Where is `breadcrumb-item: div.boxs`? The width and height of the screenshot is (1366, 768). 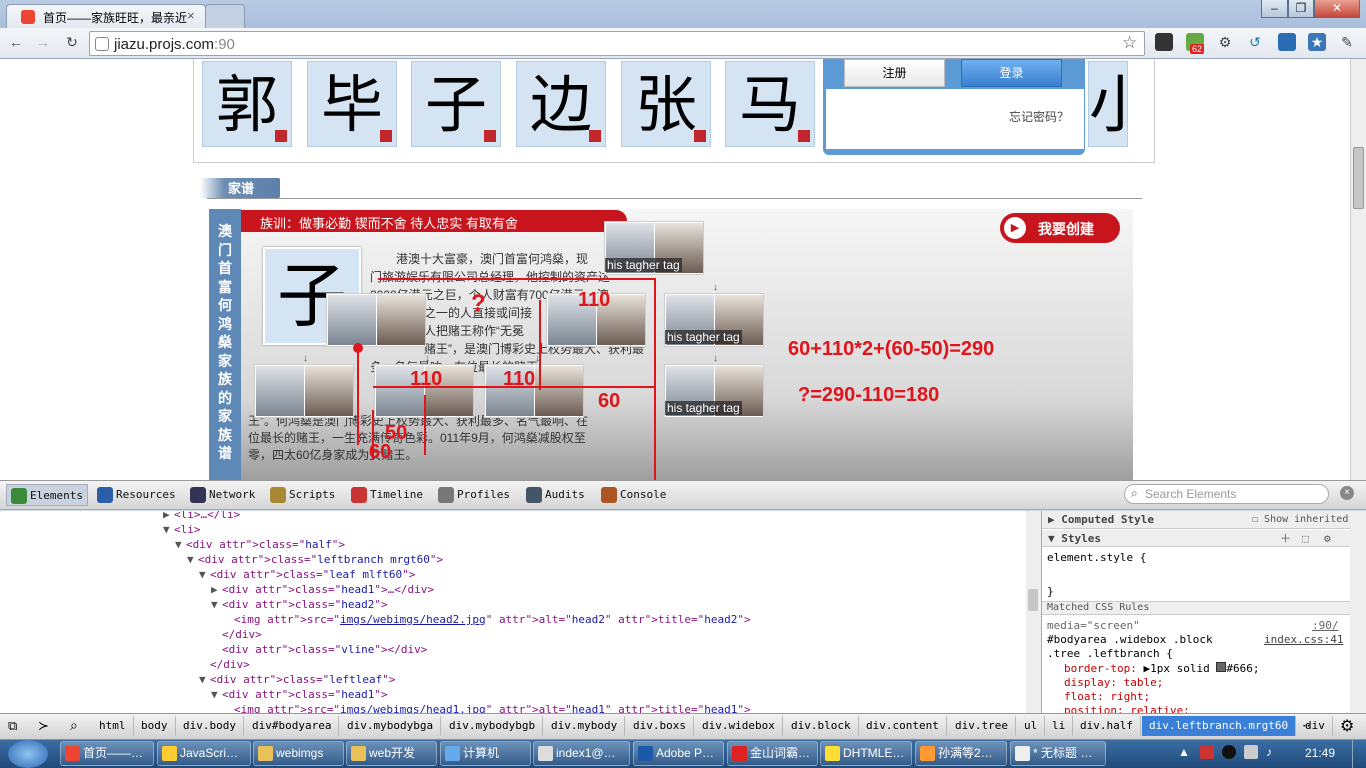 breadcrumb-item: div.boxs is located at coordinates (660, 726).